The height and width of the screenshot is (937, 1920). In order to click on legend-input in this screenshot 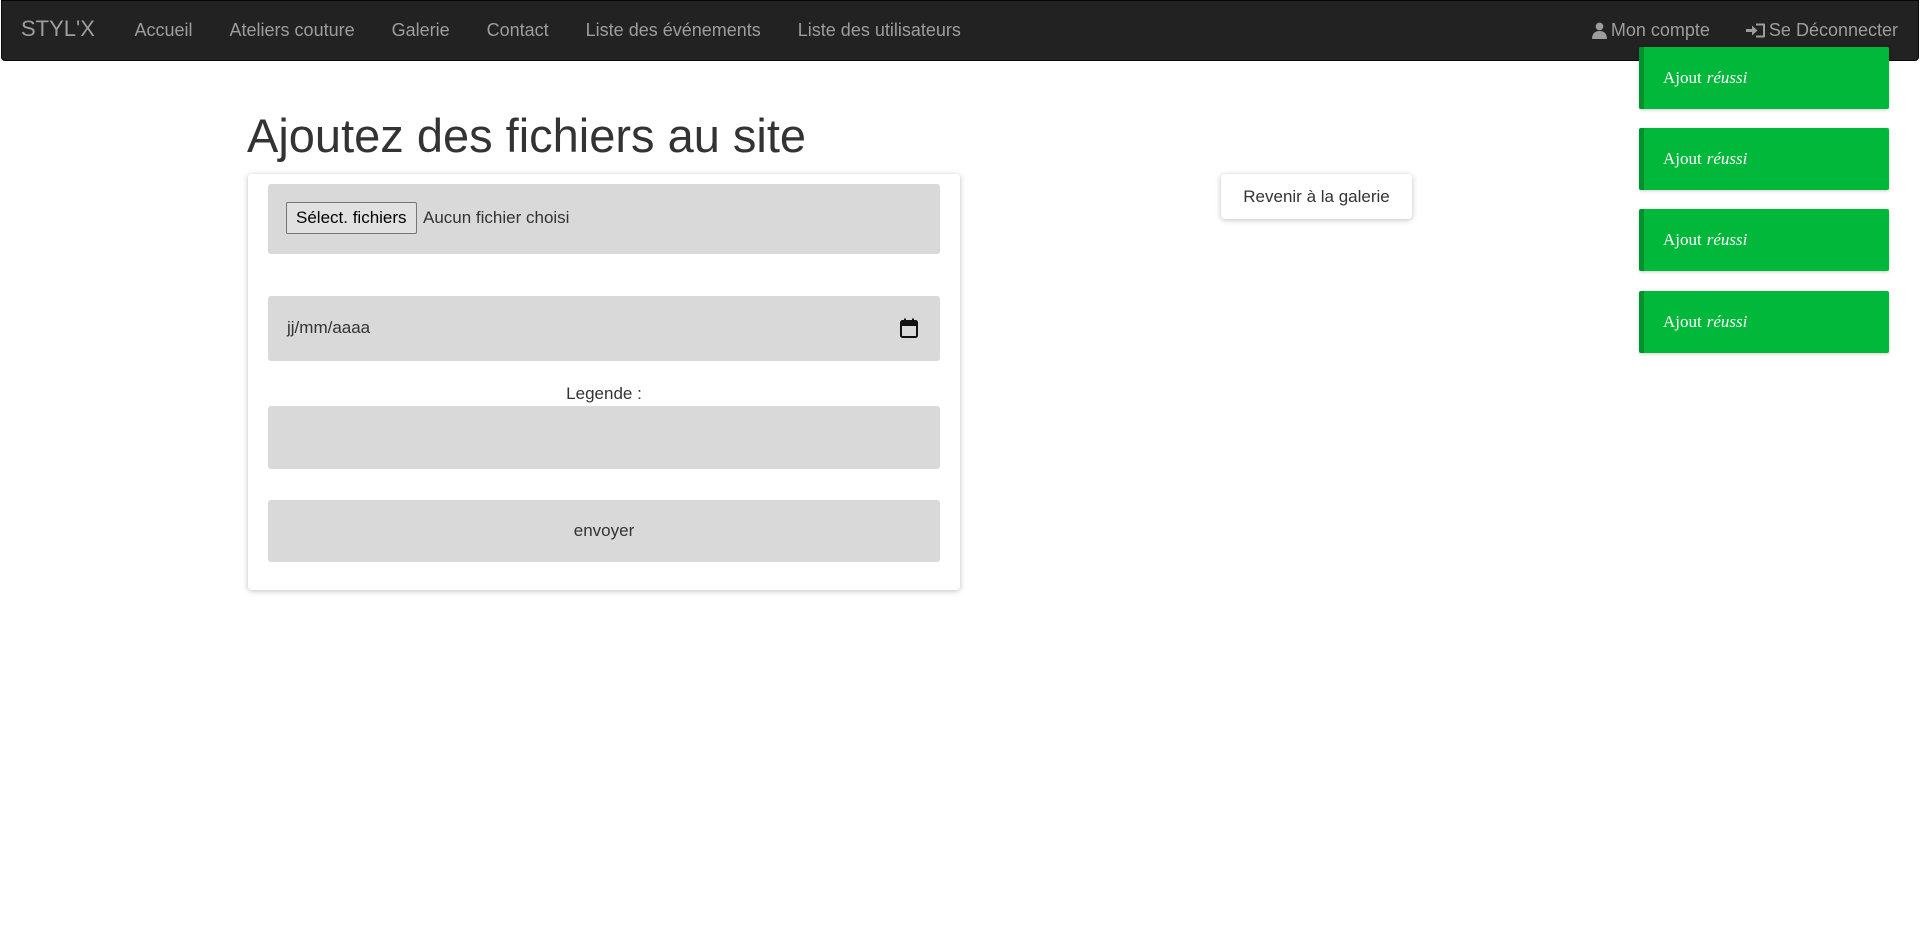, I will do `click(604, 437)`.